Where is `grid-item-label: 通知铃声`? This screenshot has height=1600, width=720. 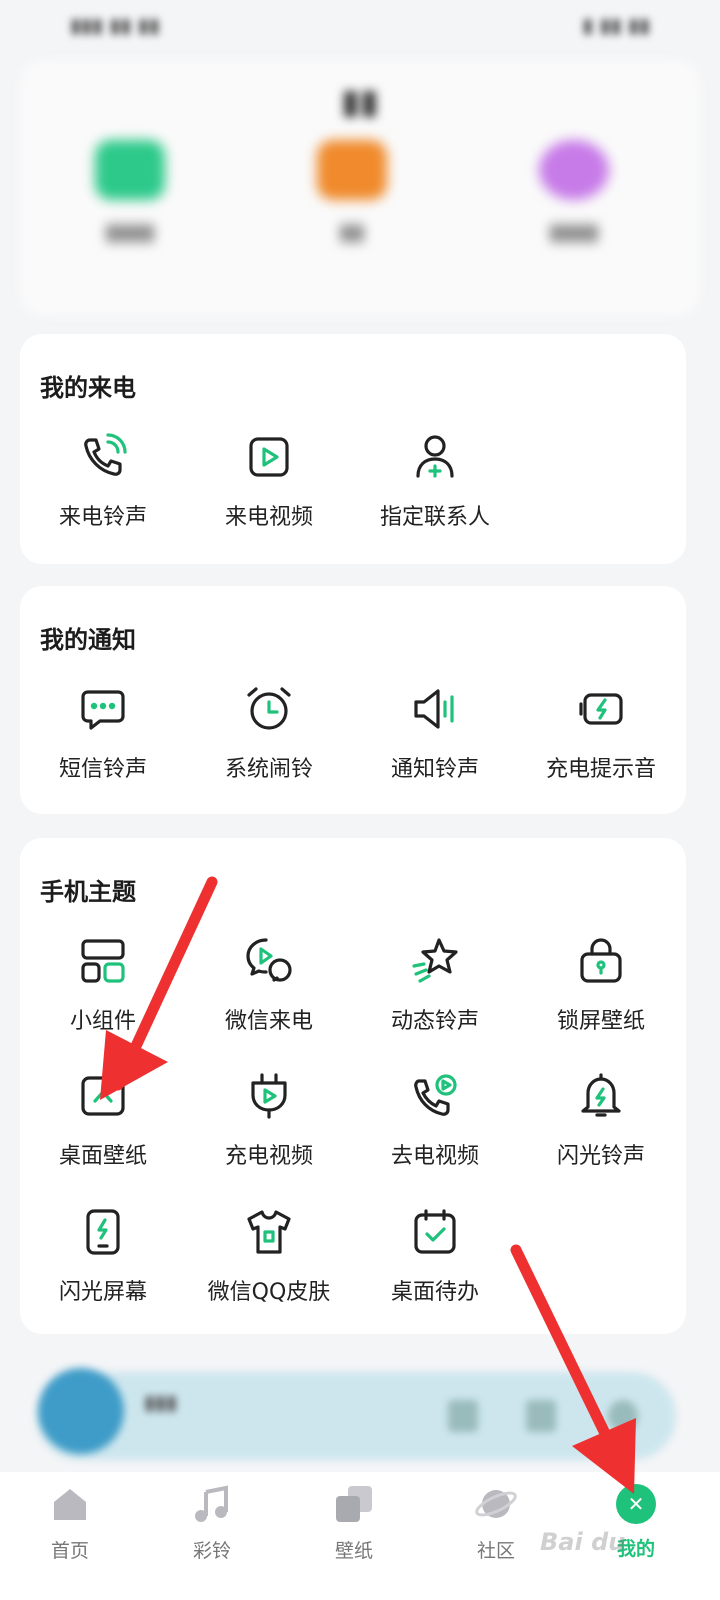 grid-item-label: 通知铃声 is located at coordinates (434, 769).